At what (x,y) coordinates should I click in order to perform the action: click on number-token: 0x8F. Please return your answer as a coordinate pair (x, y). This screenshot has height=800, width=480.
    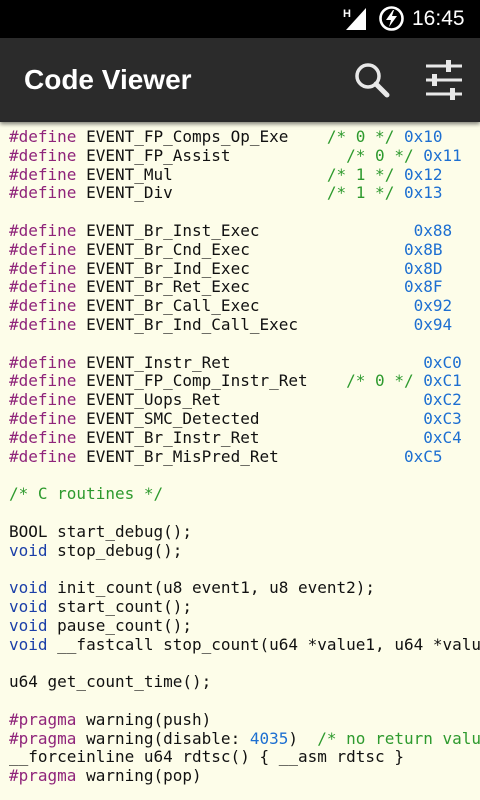
    Looking at the image, I should click on (423, 287).